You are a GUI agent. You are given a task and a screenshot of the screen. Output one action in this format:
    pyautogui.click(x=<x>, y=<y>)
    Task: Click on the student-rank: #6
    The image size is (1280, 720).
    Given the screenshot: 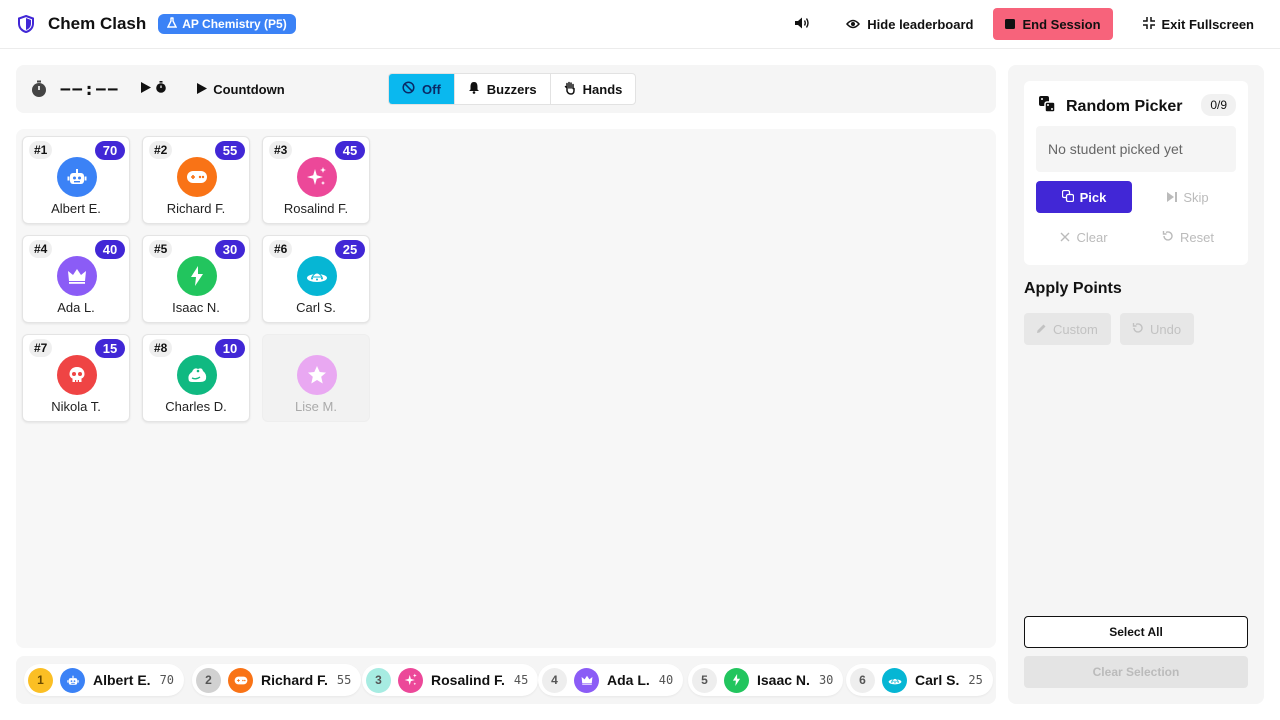 What is the action you would take?
    pyautogui.click(x=281, y=249)
    